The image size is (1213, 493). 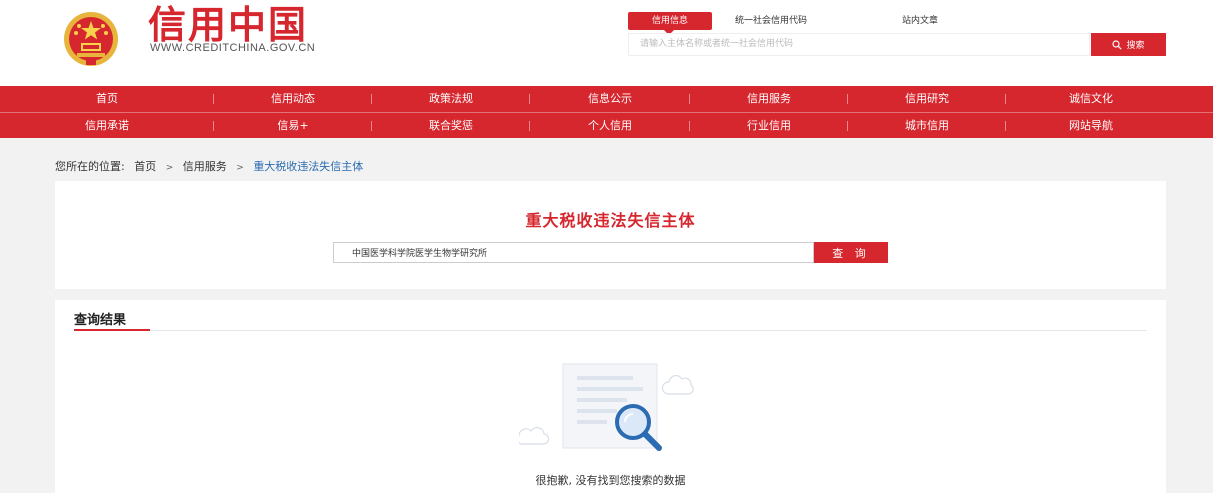 I want to click on nav-item-home: 首页, so click(x=107, y=98).